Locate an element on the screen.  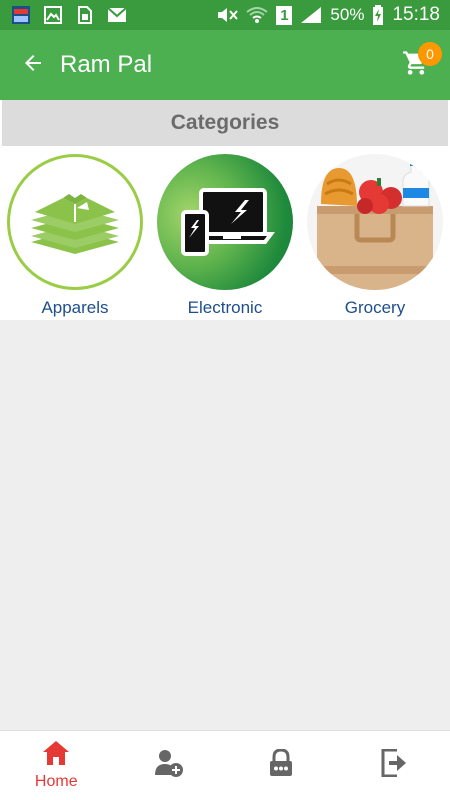
cart-button: 0 is located at coordinates (419, 65).